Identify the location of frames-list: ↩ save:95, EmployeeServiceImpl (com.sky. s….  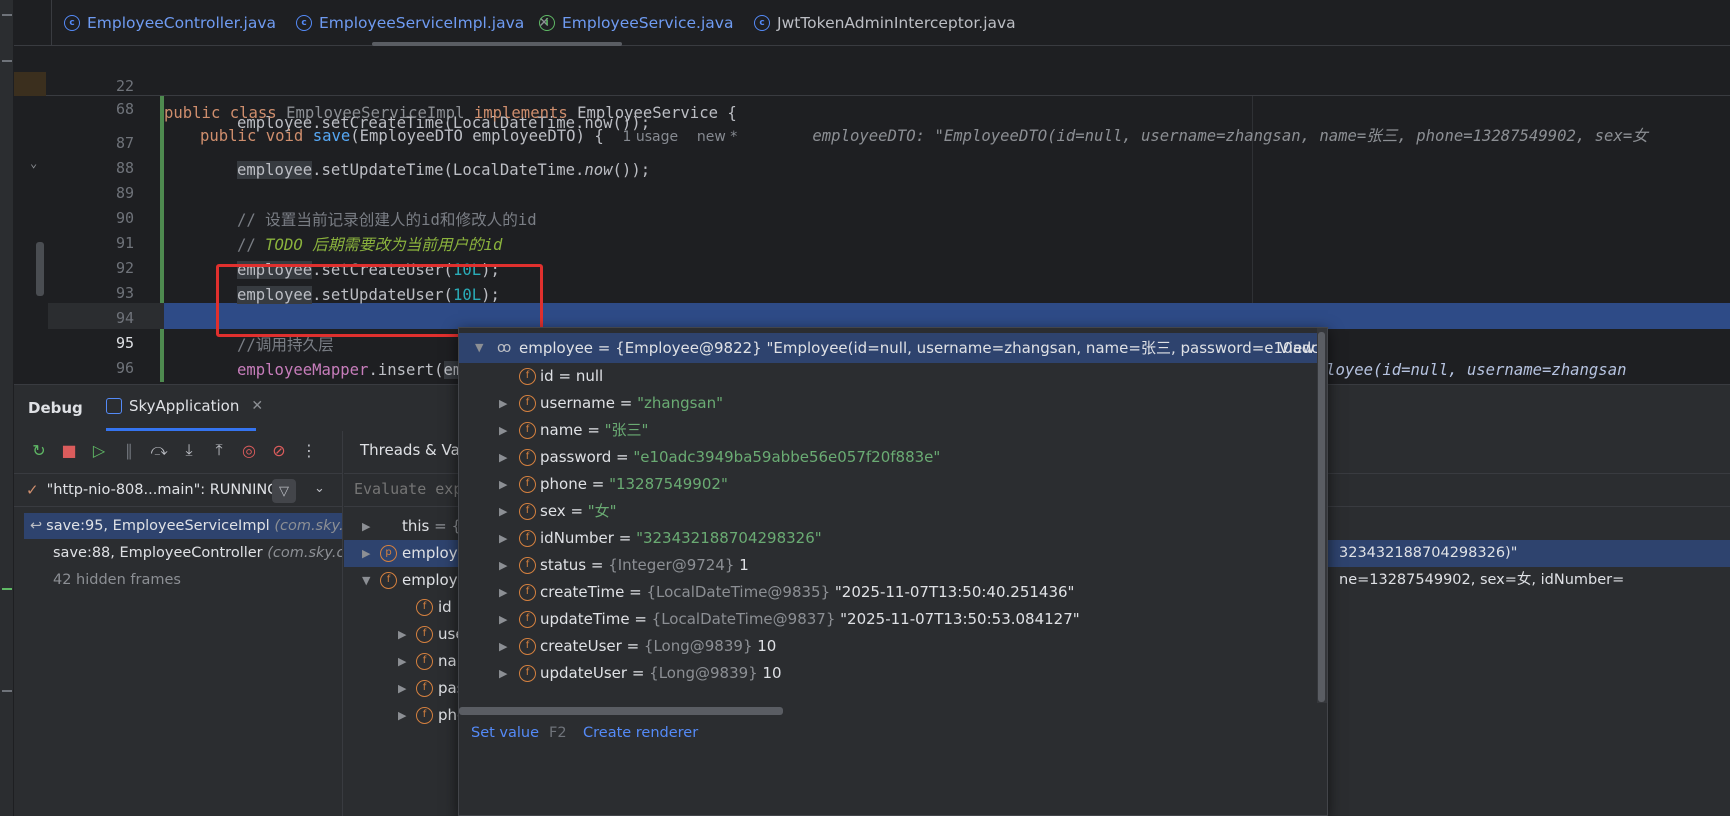
(178, 663).